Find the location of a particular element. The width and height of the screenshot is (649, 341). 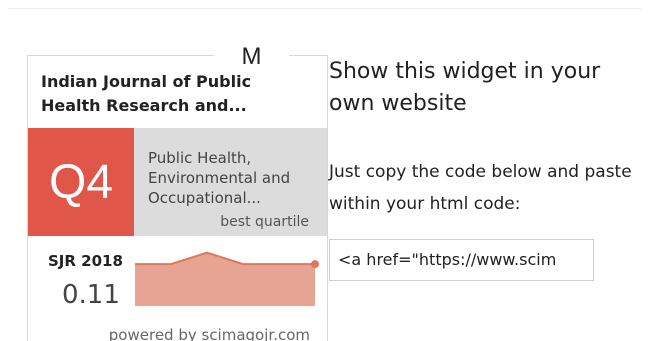

sjr-trend-area is located at coordinates (225, 279).